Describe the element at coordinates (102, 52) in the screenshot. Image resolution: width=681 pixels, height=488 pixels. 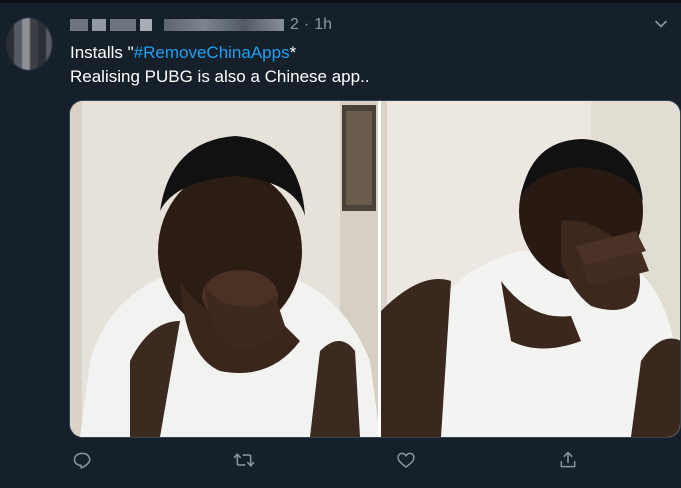
I see `text-prefix: Installs "` at that location.